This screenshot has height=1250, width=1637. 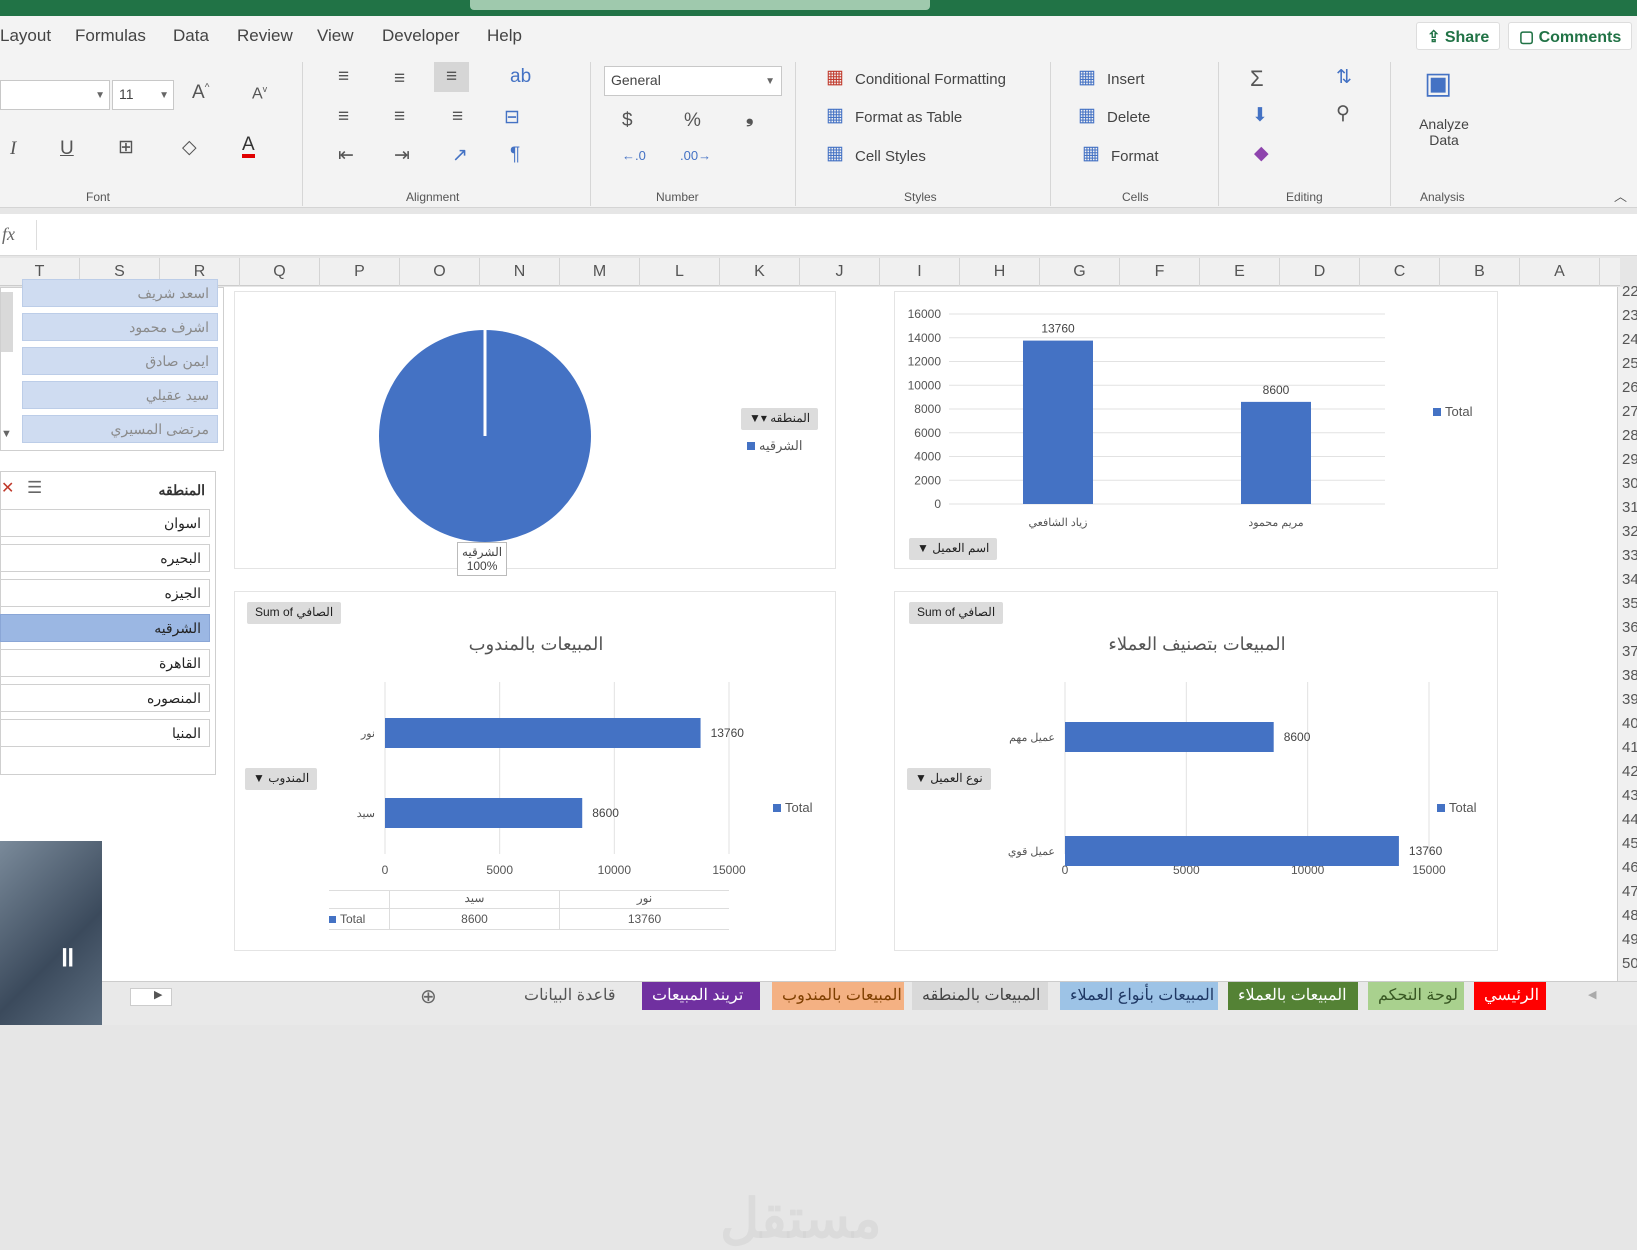 What do you see at coordinates (343, 117) in the screenshot?
I see `align-left-icon: ≡` at bounding box center [343, 117].